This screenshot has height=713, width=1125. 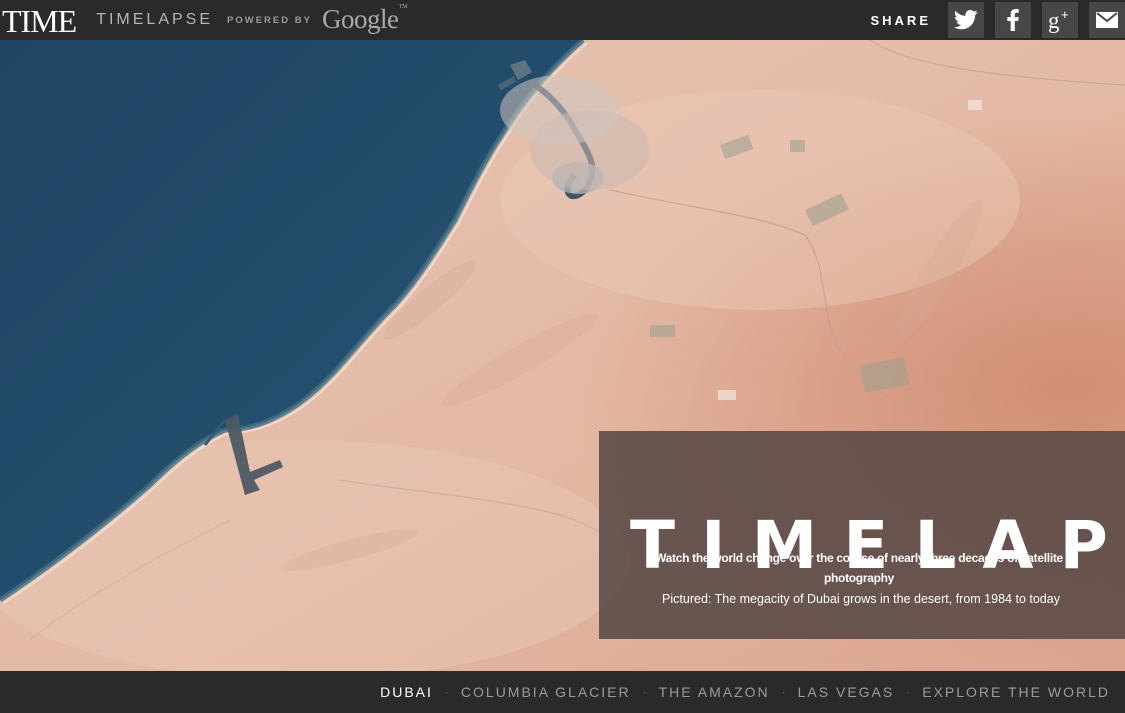 I want to click on email-icon, so click(x=1107, y=20).